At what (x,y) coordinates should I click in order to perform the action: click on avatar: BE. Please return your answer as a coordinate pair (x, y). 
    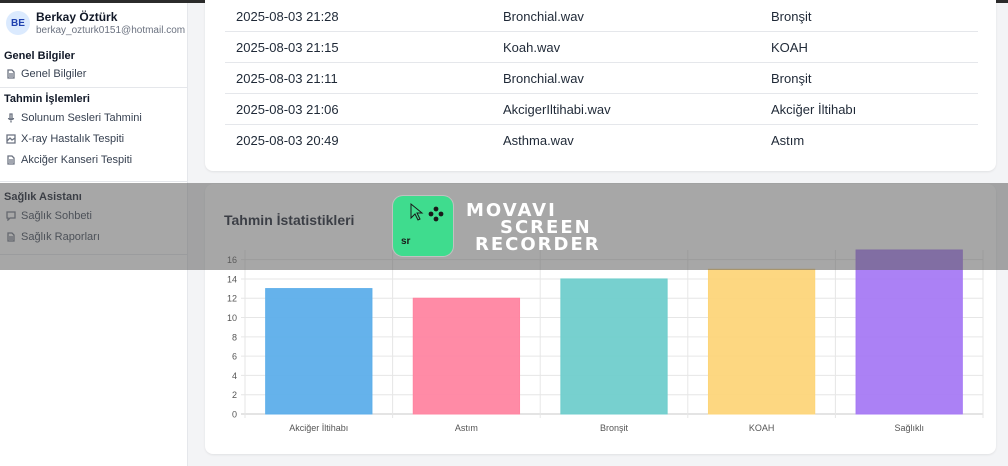
    Looking at the image, I should click on (18, 23).